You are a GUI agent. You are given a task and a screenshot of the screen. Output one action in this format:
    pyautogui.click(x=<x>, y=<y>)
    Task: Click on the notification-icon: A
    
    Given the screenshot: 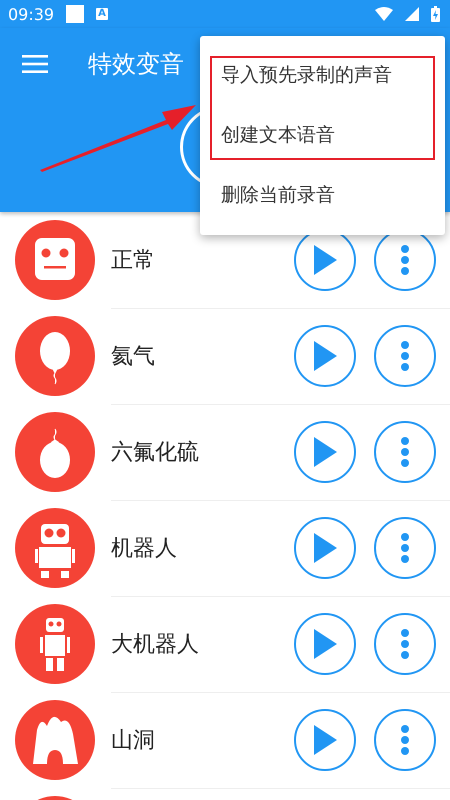 What is the action you would take?
    pyautogui.click(x=102, y=14)
    